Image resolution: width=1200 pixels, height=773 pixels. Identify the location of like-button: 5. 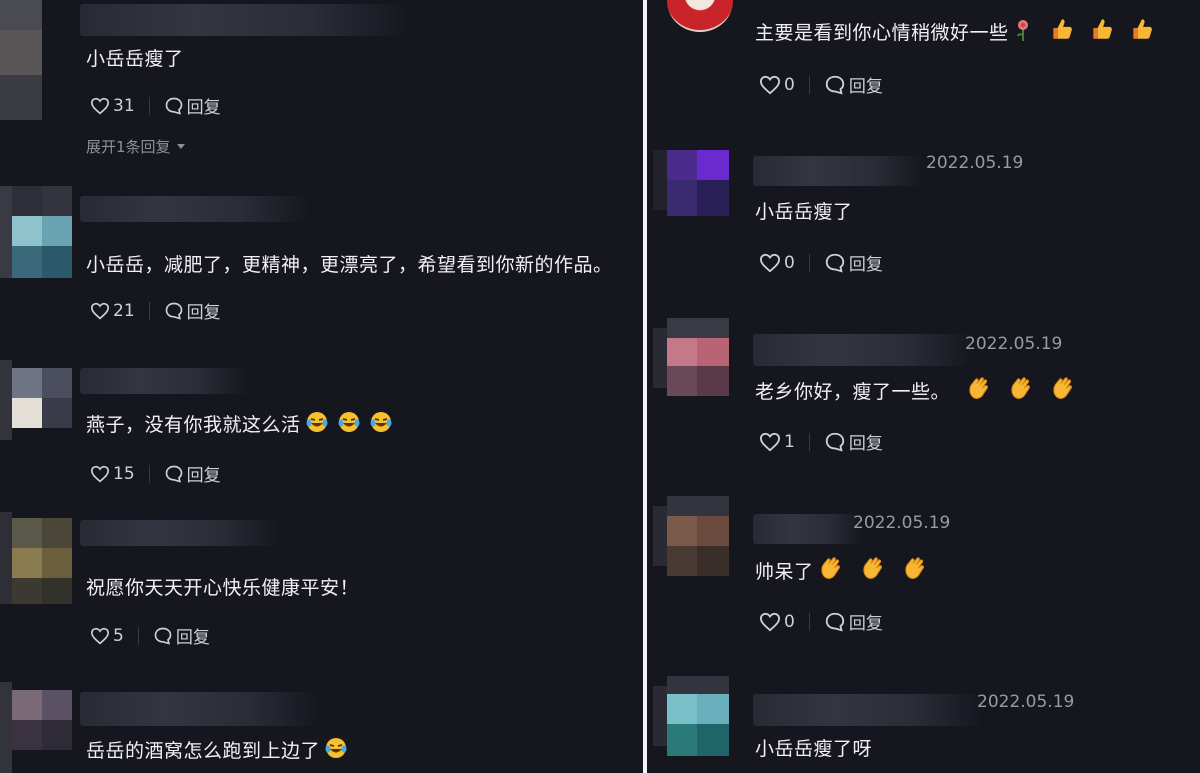
(107, 636).